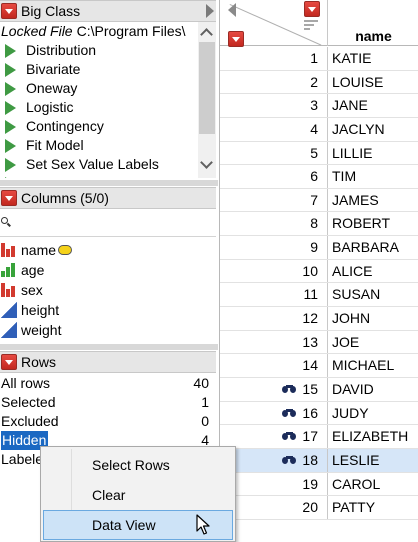  I want to click on row-number: 13, so click(273, 342).